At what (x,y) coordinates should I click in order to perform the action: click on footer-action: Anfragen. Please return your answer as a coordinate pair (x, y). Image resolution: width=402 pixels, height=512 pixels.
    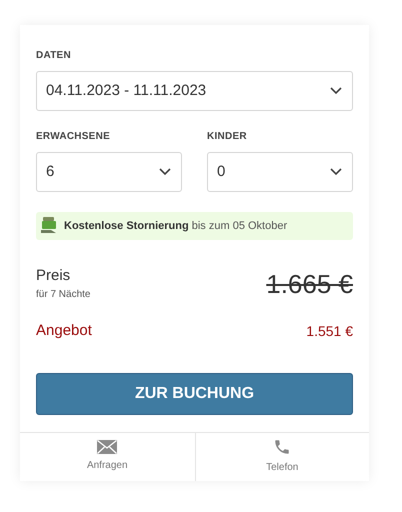
    Looking at the image, I should click on (107, 456).